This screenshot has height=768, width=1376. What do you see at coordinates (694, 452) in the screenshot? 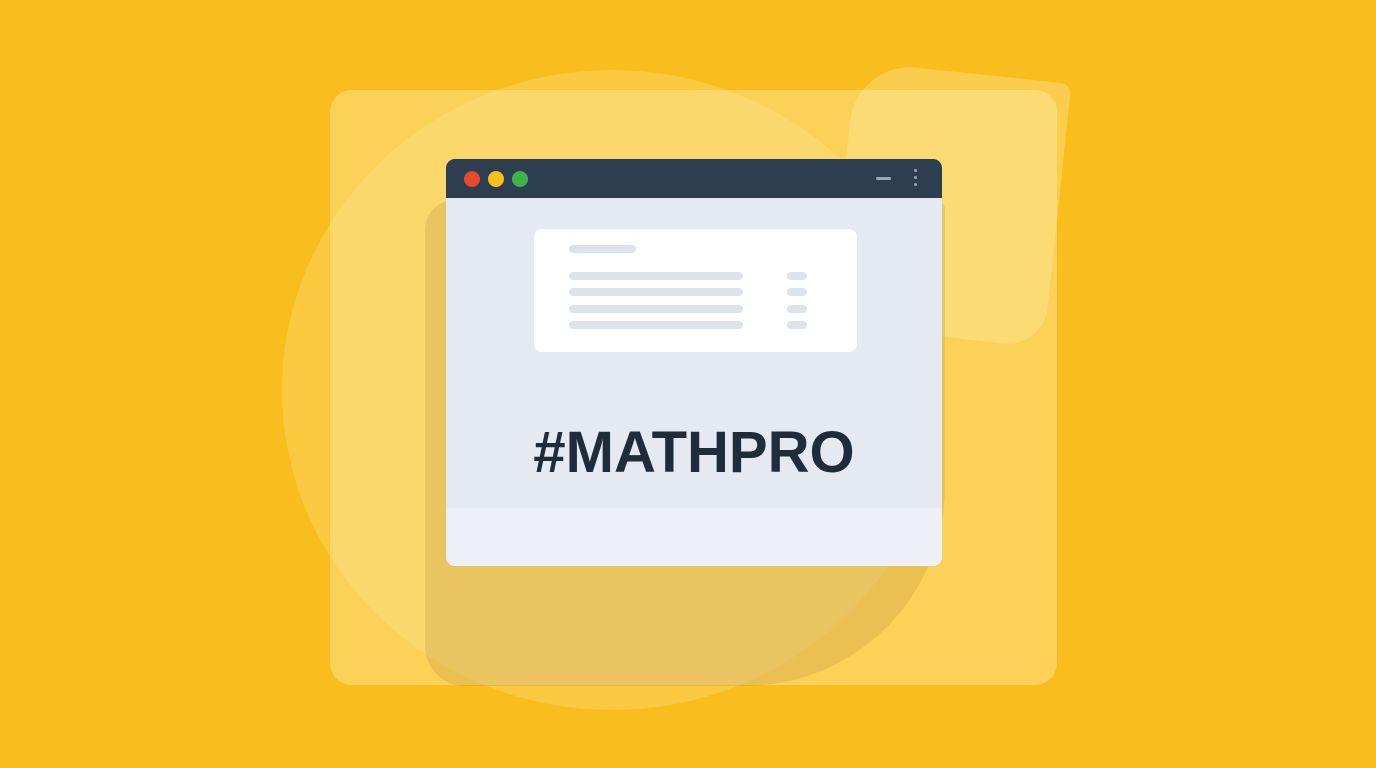
I see `hashtag-title: #MATHPRO` at bounding box center [694, 452].